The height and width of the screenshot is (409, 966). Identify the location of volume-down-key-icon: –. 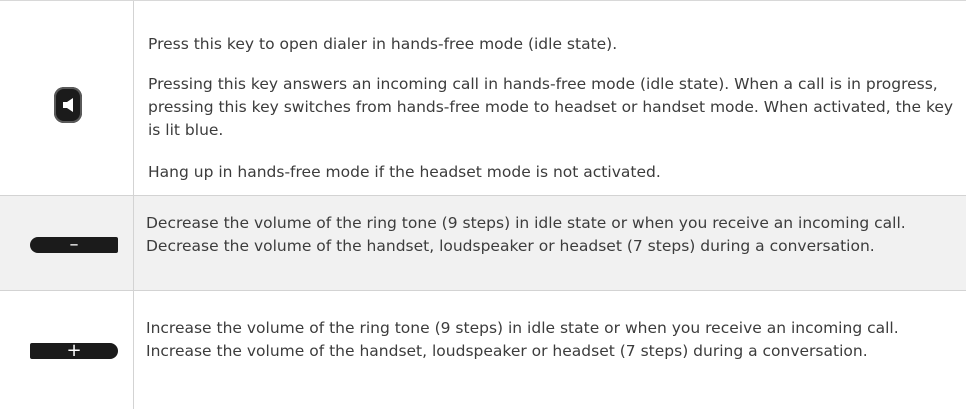
(74, 245).